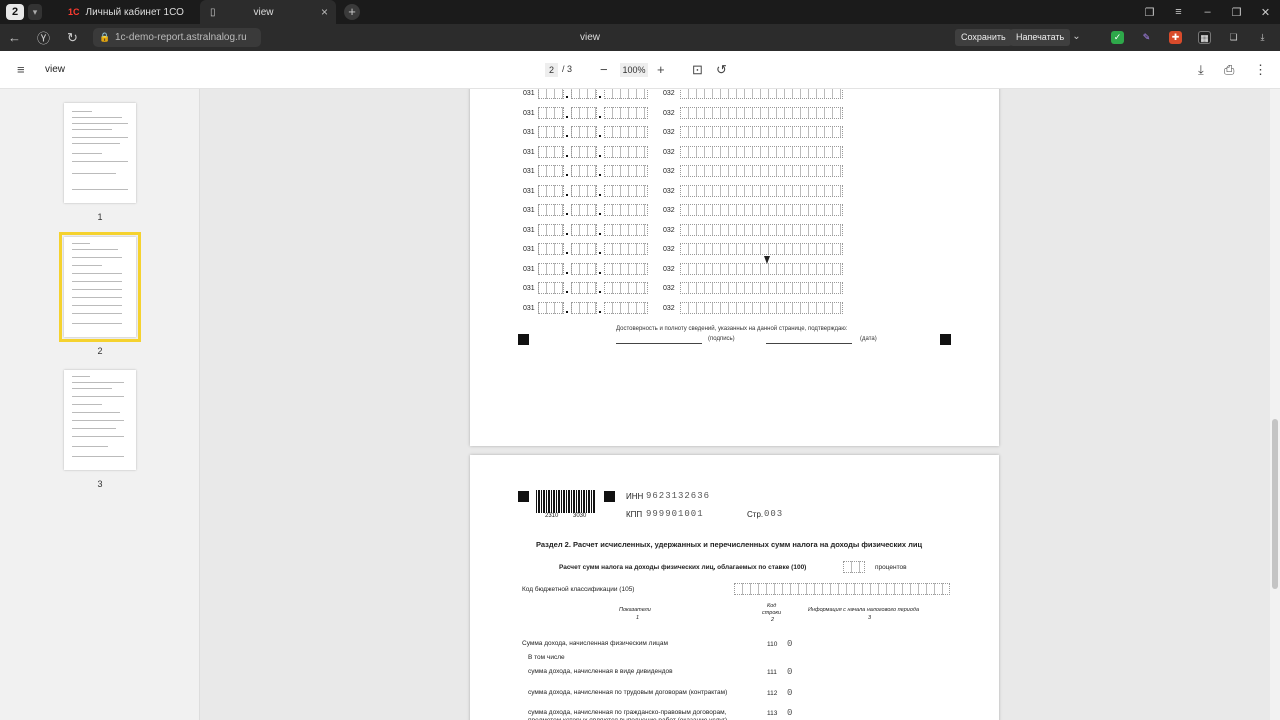  Describe the element at coordinates (604, 69) in the screenshot. I see `zoom-out-icon: −` at that location.